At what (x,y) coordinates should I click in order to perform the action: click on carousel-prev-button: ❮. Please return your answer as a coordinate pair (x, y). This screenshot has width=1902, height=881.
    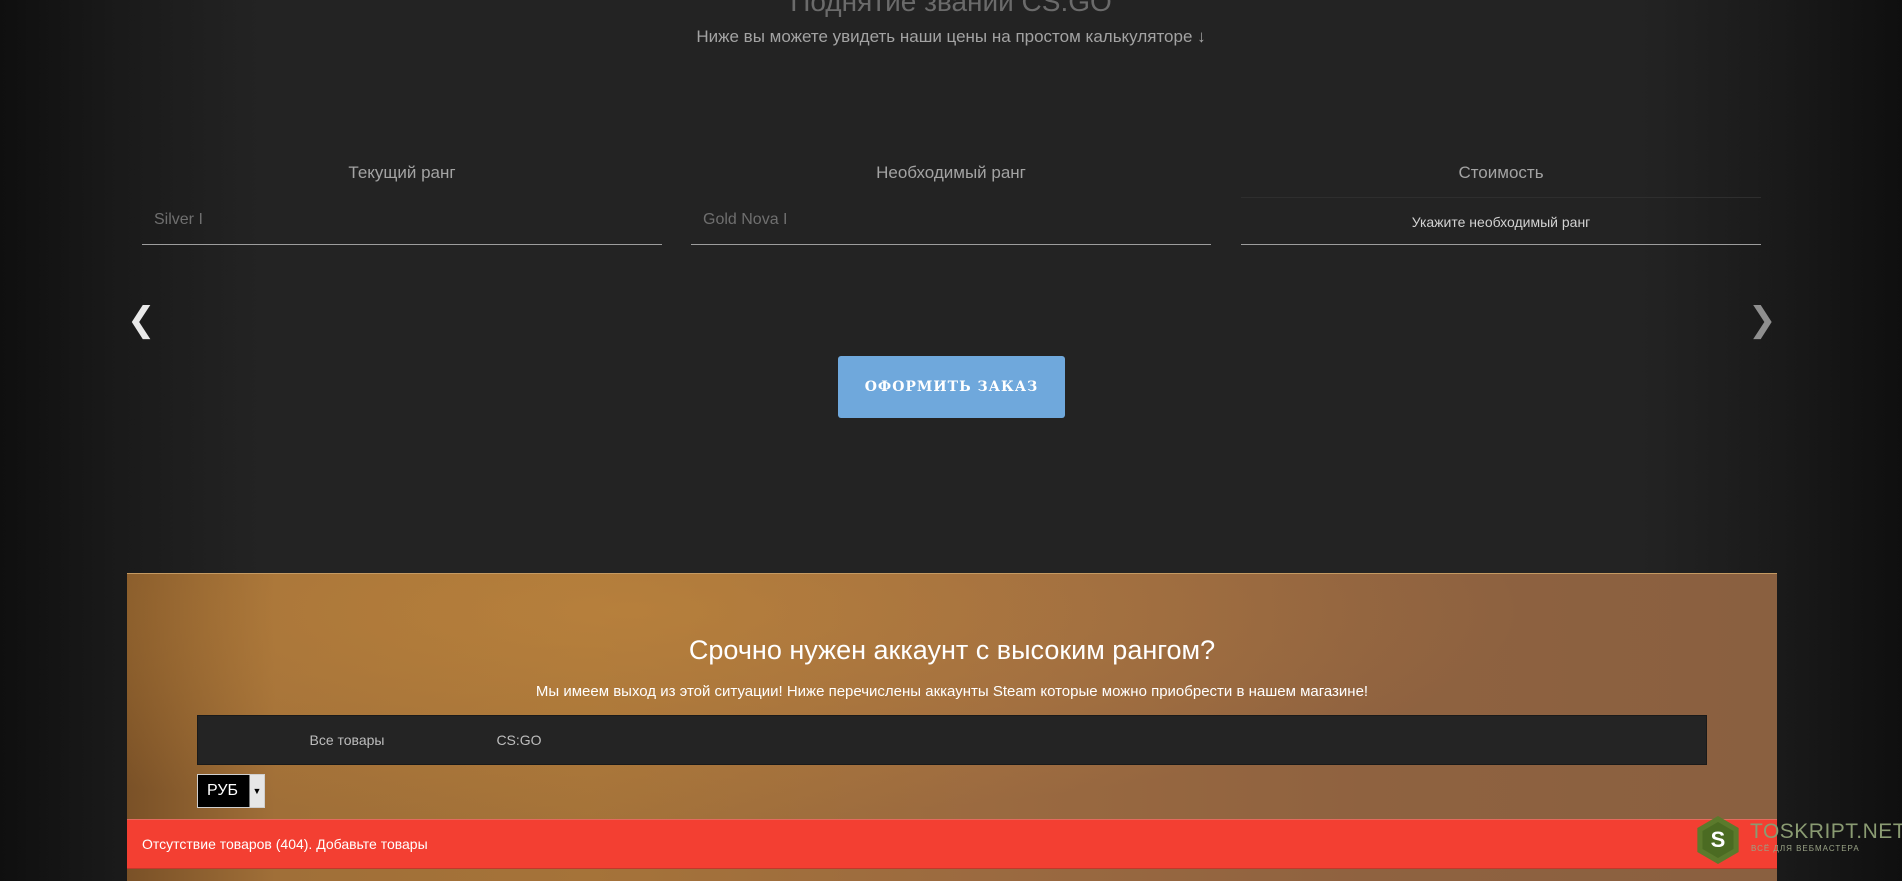
    Looking at the image, I should click on (141, 320).